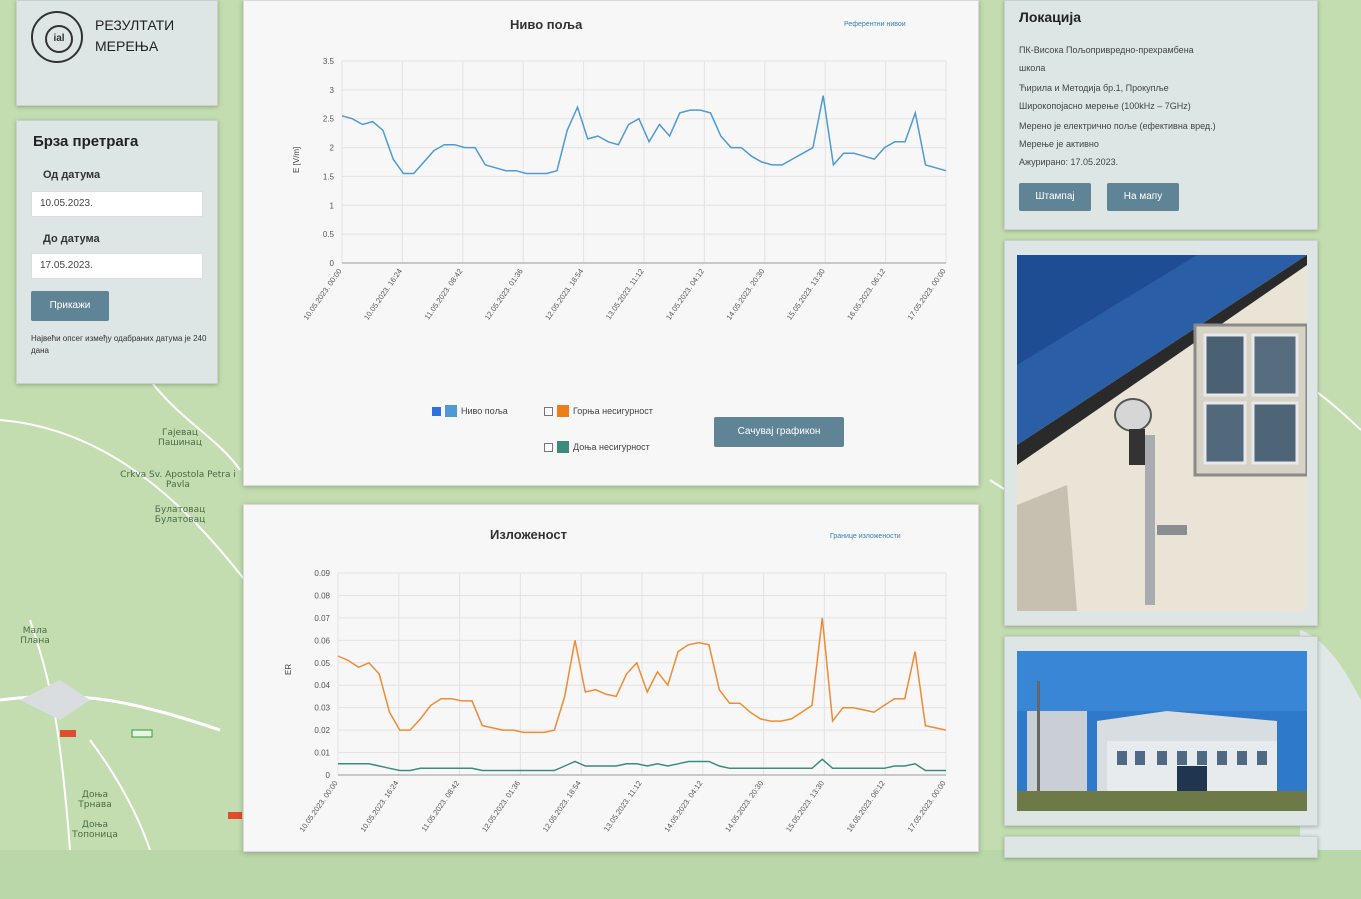 Image resolution: width=1361 pixels, height=899 pixels. Describe the element at coordinates (332, 148) in the screenshot. I see `y-tick-label: 2` at that location.